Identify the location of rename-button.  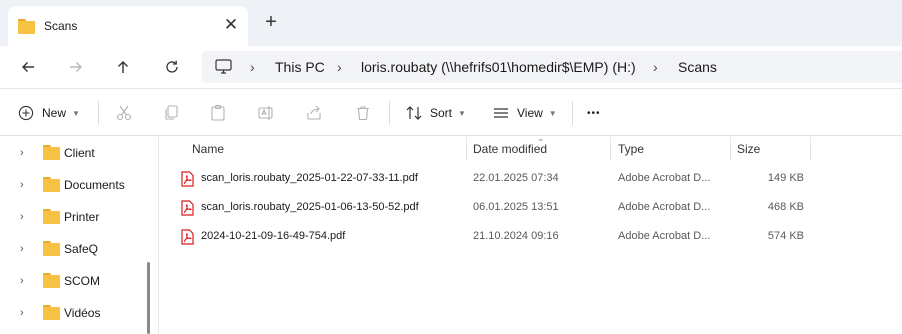
(266, 113).